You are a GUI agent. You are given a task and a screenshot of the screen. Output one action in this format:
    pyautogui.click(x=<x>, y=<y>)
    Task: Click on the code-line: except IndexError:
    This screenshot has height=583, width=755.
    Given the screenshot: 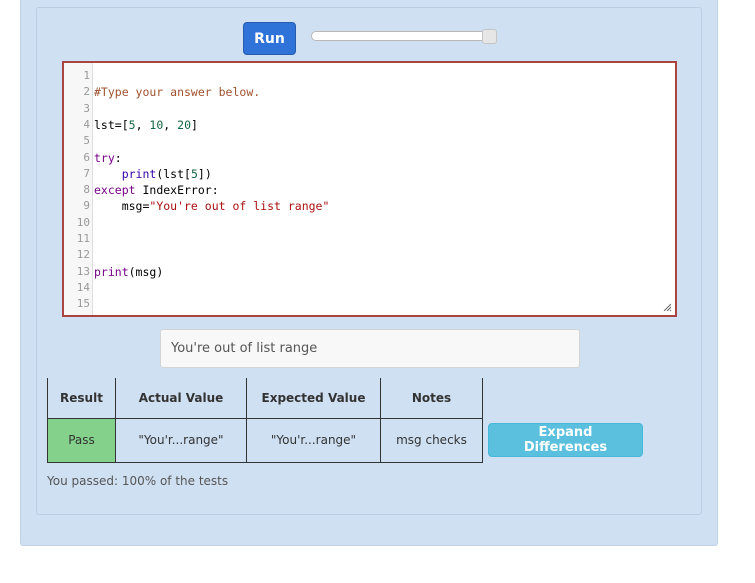 What is the action you would take?
    pyautogui.click(x=156, y=190)
    